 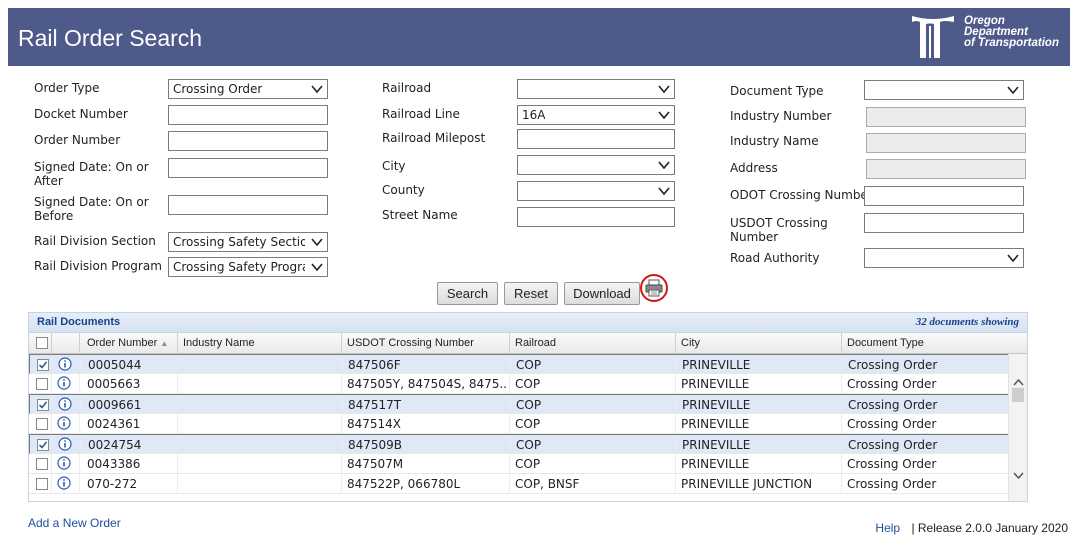 I want to click on download-button: Download, so click(x=602, y=293).